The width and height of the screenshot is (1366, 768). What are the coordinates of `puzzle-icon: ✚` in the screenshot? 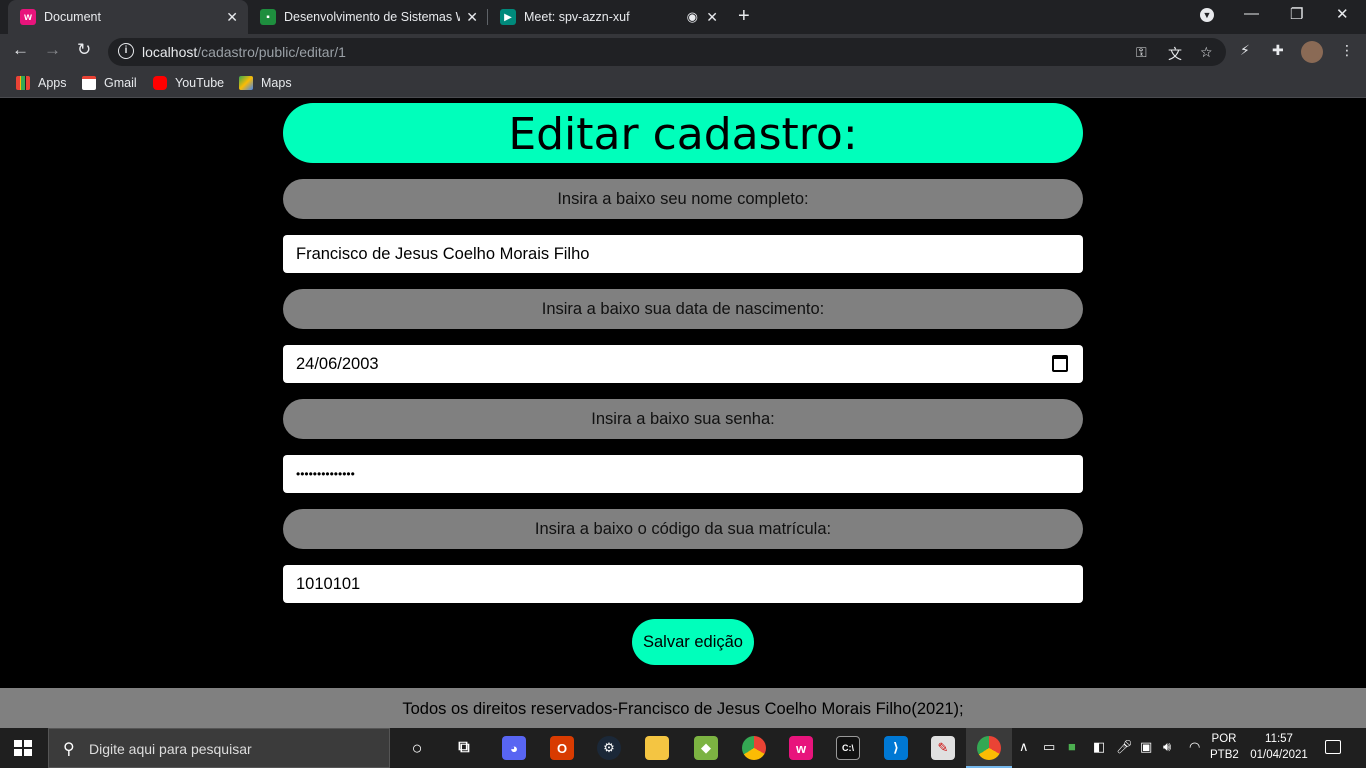 It's located at (1278, 50).